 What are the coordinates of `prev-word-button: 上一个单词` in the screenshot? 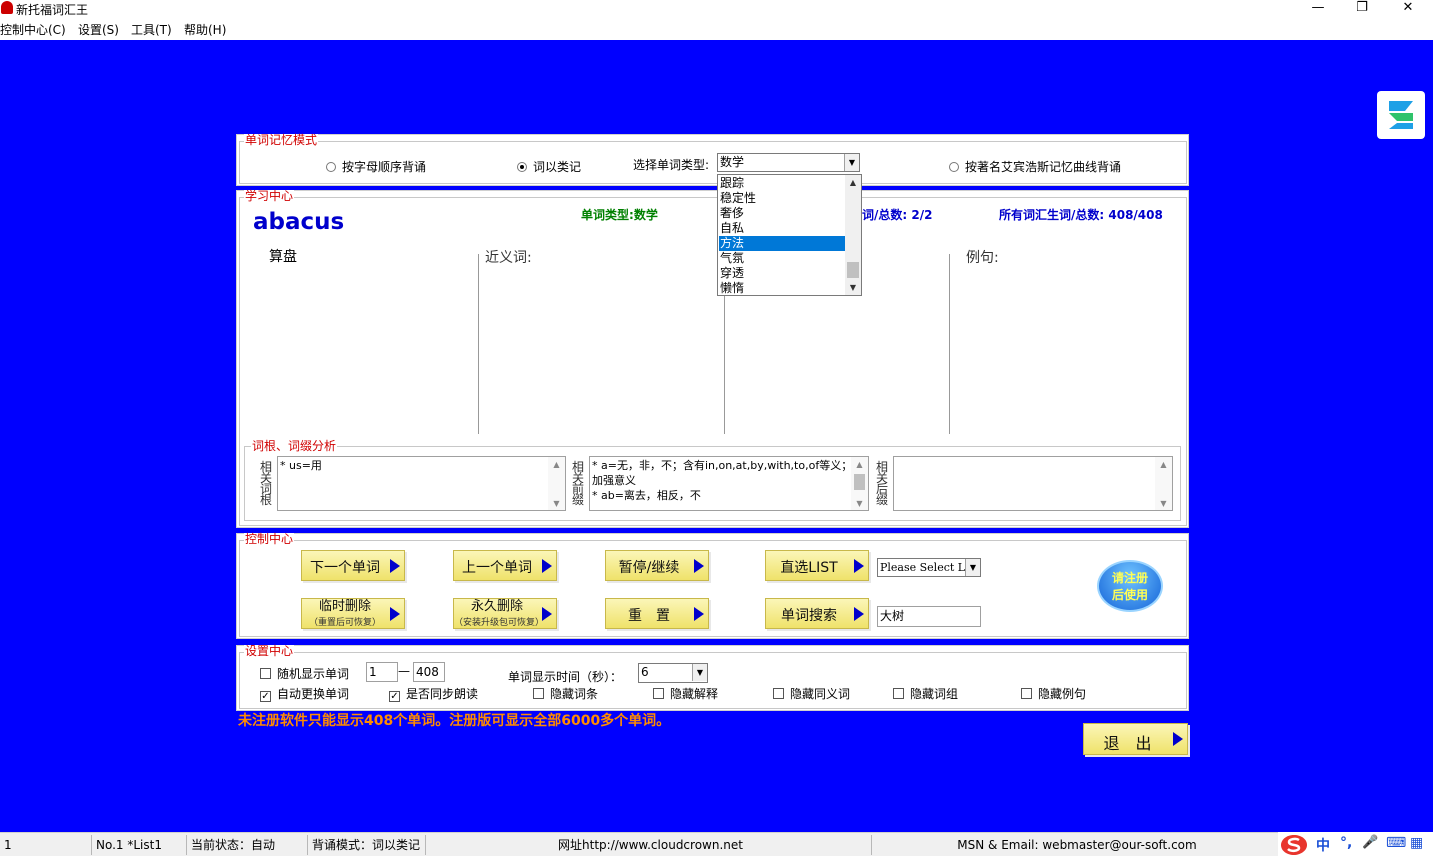 It's located at (505, 565).